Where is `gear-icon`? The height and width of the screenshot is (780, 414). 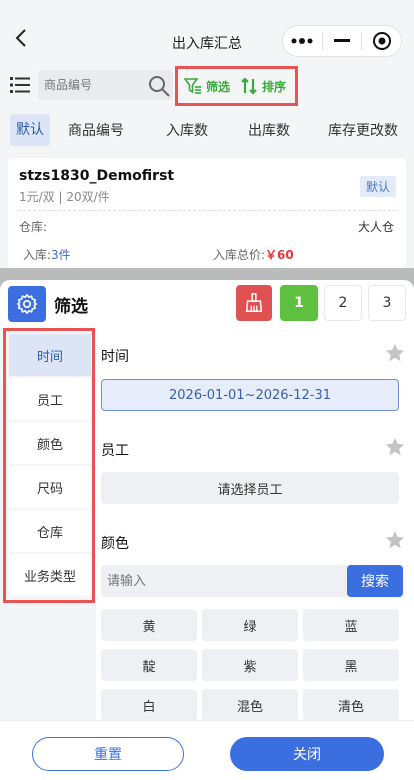
gear-icon is located at coordinates (27, 304).